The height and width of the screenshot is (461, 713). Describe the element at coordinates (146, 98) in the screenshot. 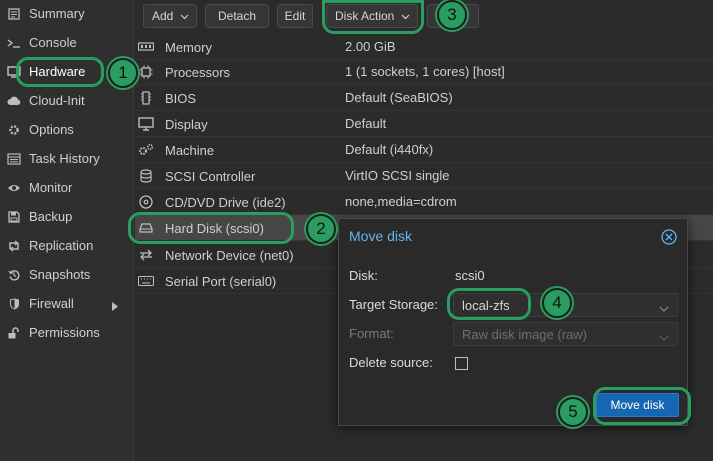

I see `chip-icon` at that location.